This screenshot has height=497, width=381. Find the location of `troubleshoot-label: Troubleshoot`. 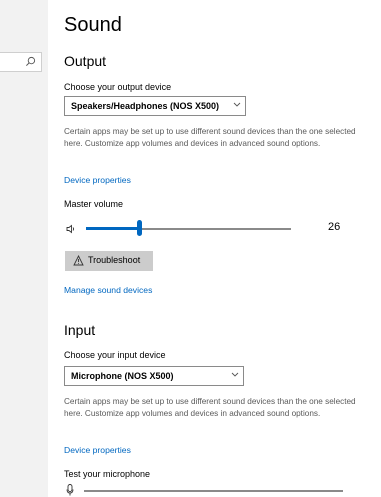

troubleshoot-label: Troubleshoot is located at coordinates (114, 260).